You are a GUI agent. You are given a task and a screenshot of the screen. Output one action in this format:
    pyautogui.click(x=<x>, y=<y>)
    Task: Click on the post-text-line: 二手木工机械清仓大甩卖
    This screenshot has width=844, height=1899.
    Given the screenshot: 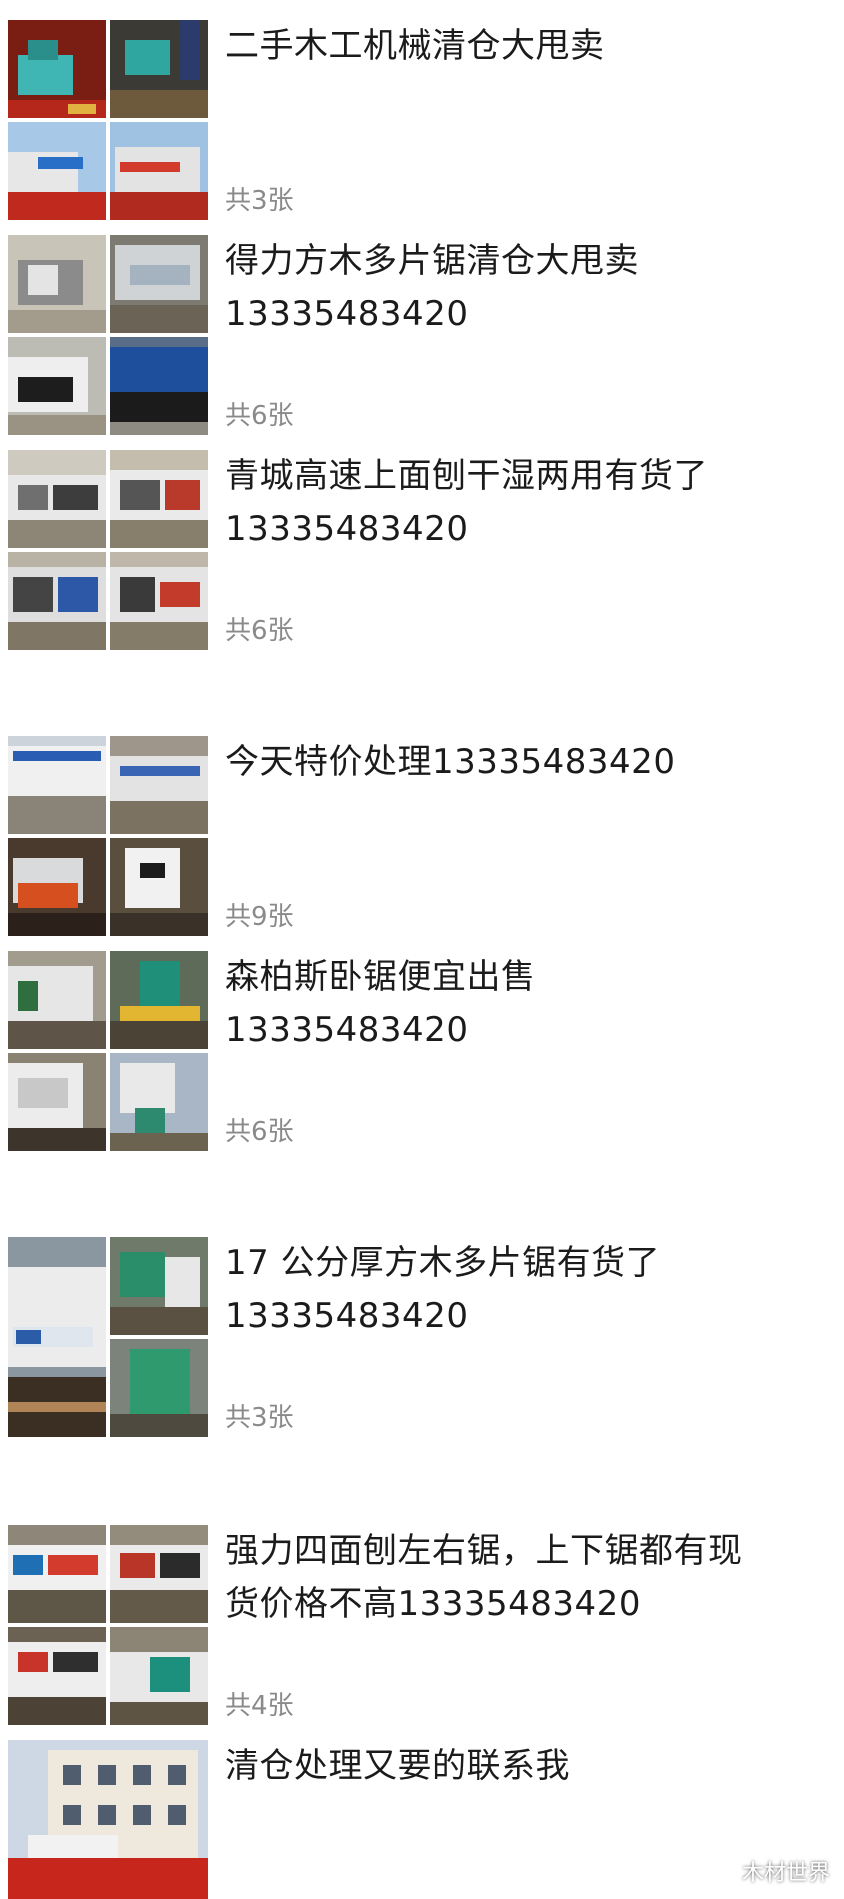 What is the action you would take?
    pyautogui.click(x=415, y=46)
    